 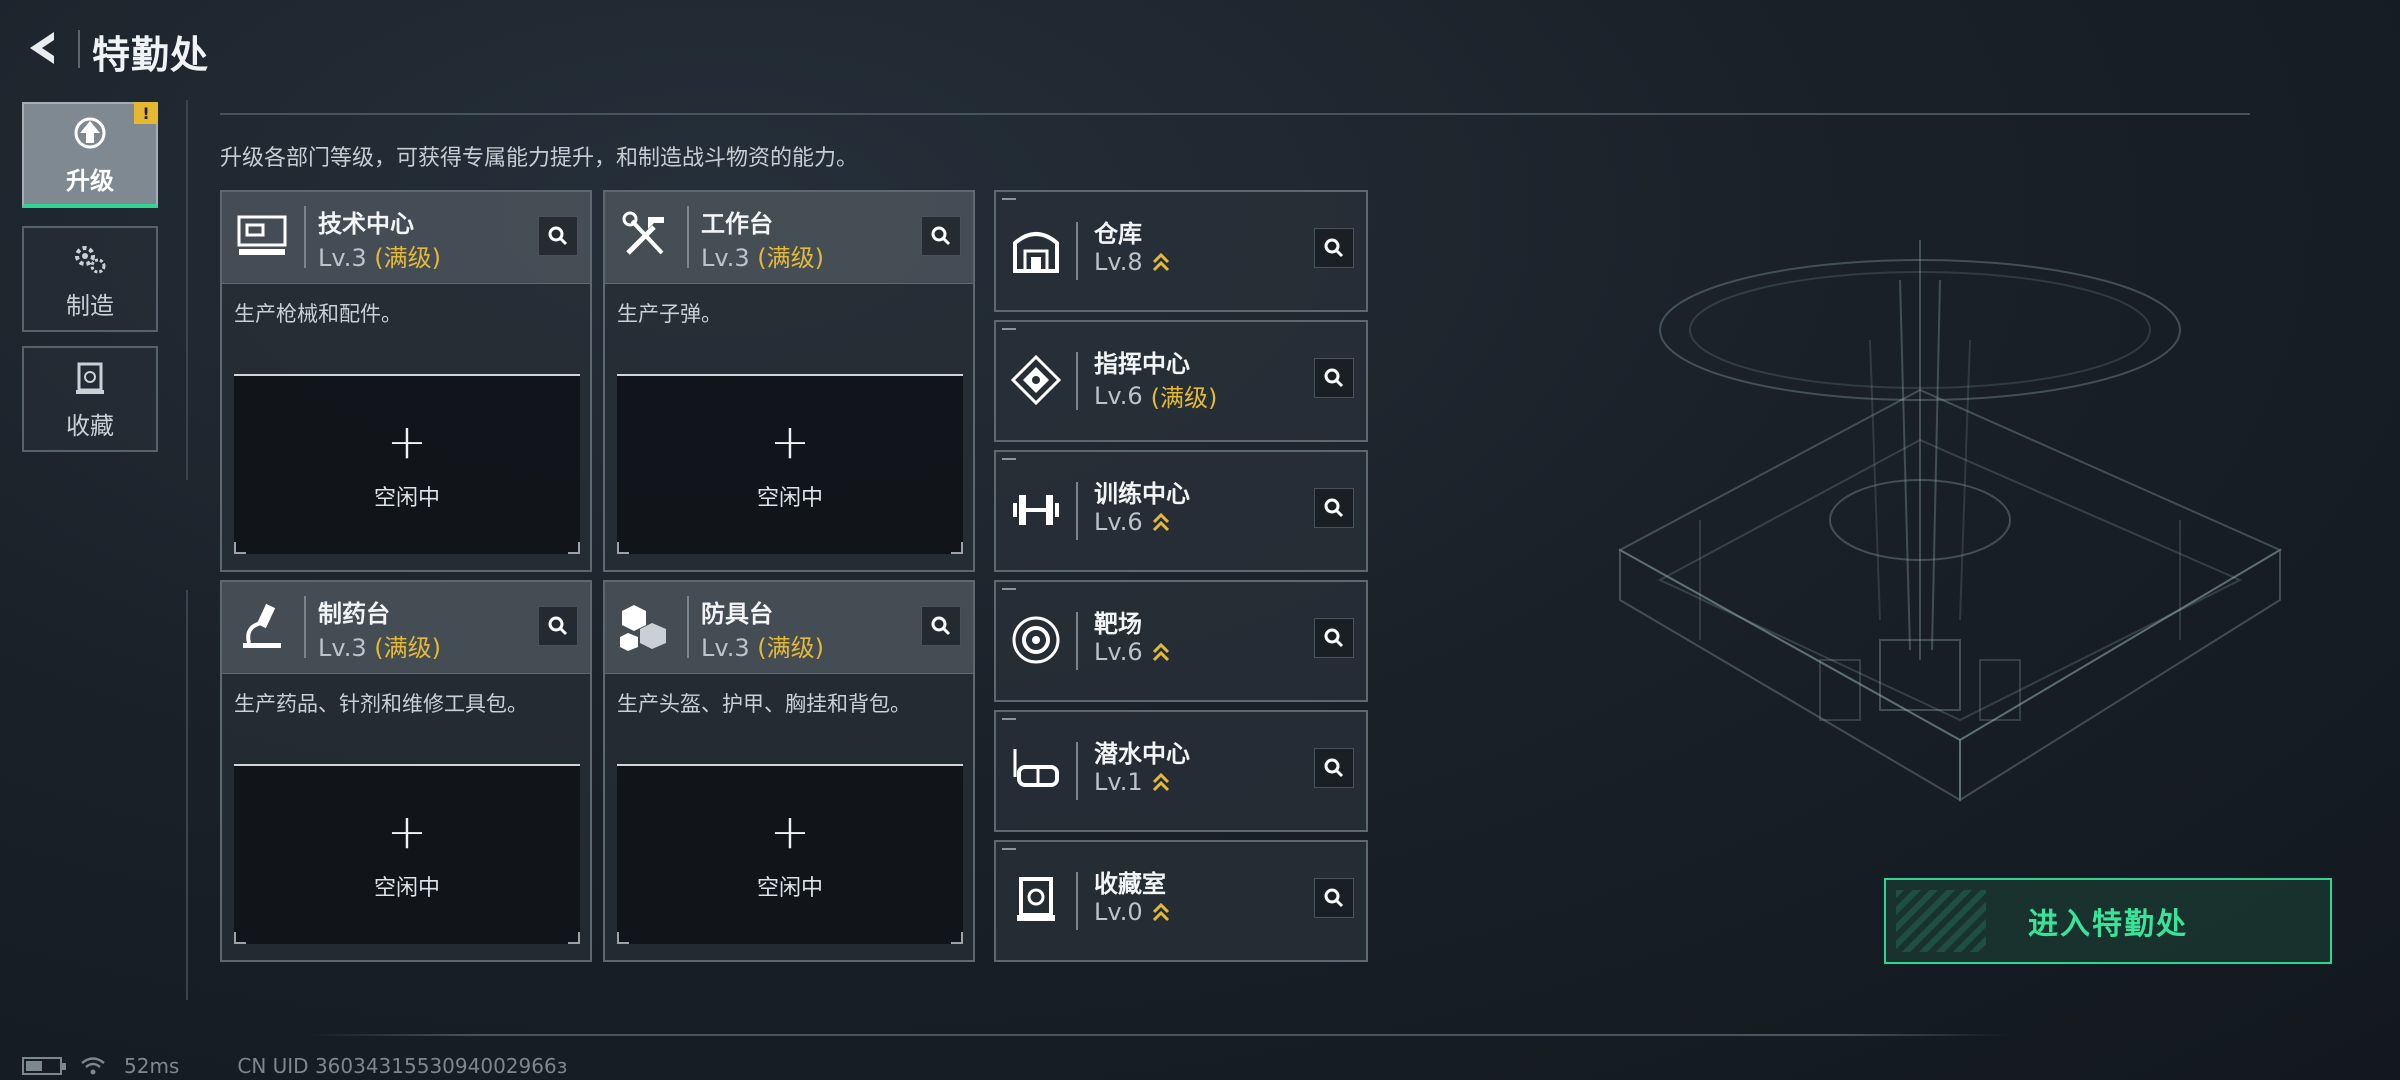 What do you see at coordinates (90, 259) in the screenshot?
I see `gears-icon` at bounding box center [90, 259].